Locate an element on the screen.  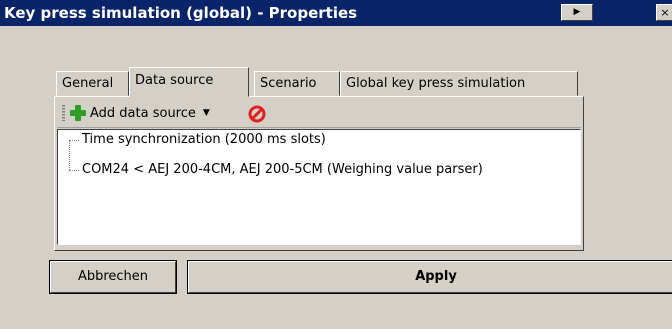
tab-global-key-press-simulation: Global key press simulation is located at coordinates (459, 83).